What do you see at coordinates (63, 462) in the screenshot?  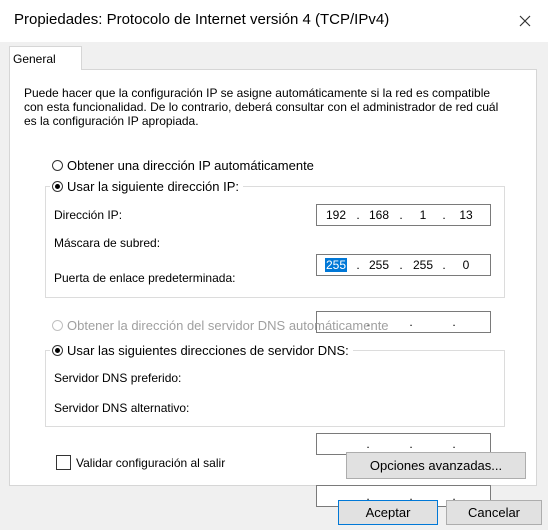 I see `validate-checkbox` at bounding box center [63, 462].